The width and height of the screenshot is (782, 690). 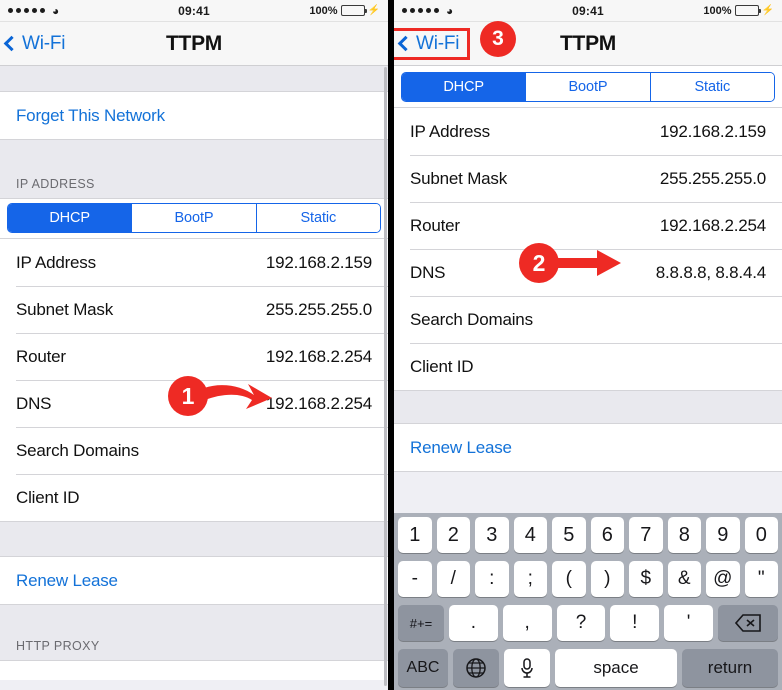 I want to click on key-return: return, so click(x=730, y=668).